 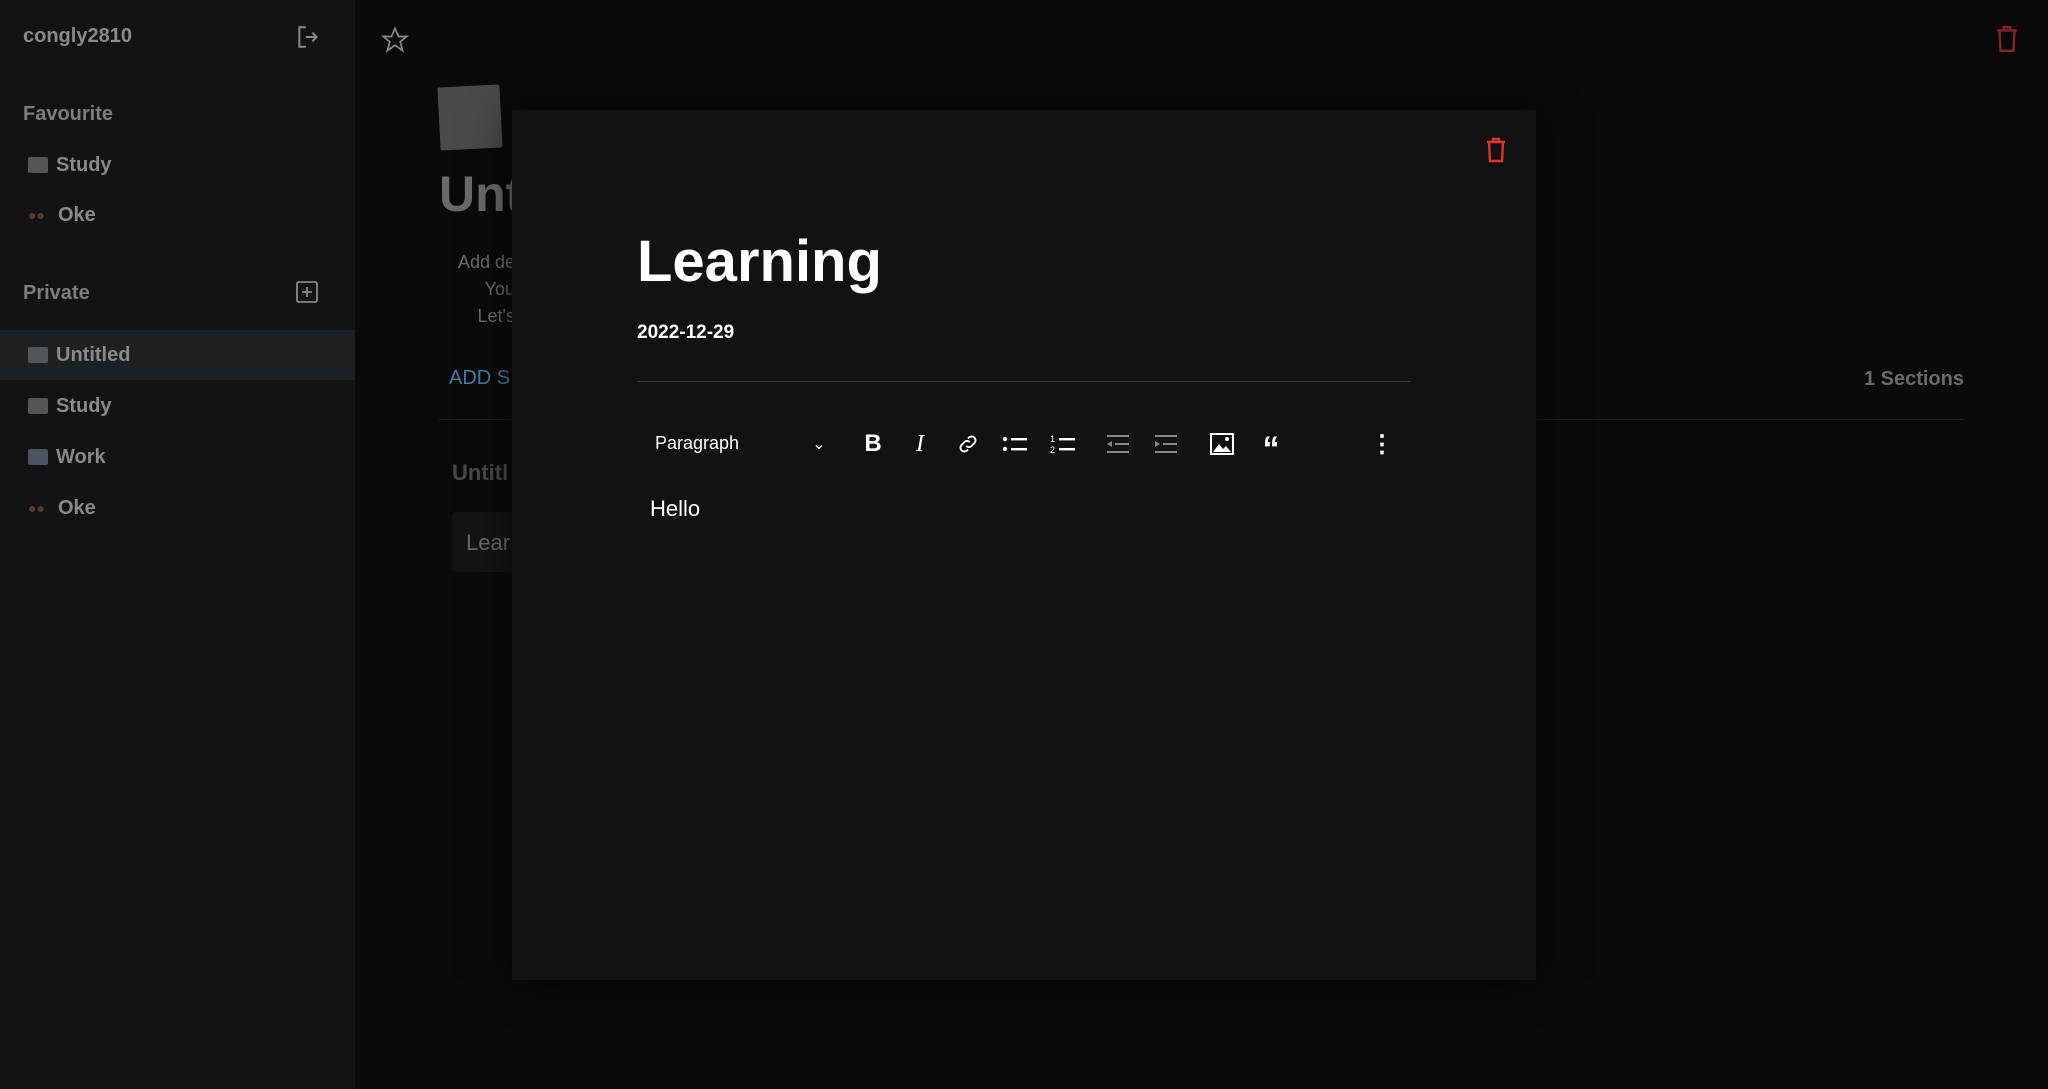 I want to click on sections-count: 1 Sections, so click(x=1913, y=379).